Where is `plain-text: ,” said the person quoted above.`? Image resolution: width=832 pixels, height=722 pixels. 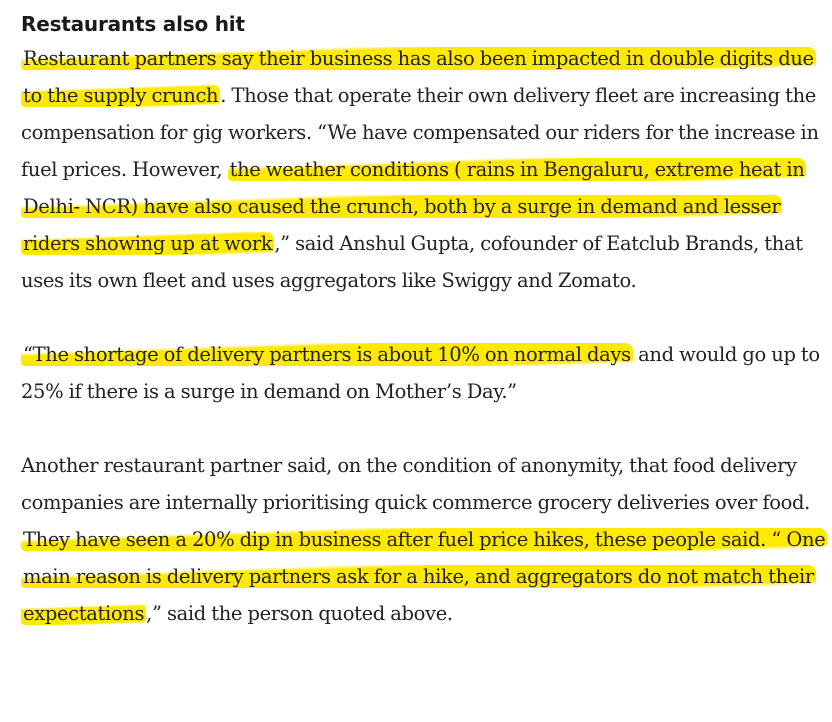 plain-text: ,” said the person quoted above. is located at coordinates (299, 613).